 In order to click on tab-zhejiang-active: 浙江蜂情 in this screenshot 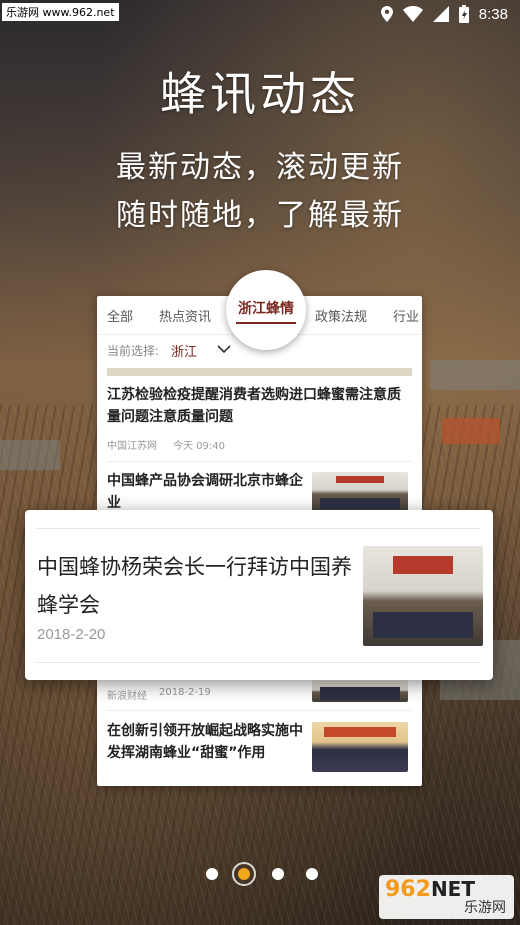, I will do `click(266, 310)`.